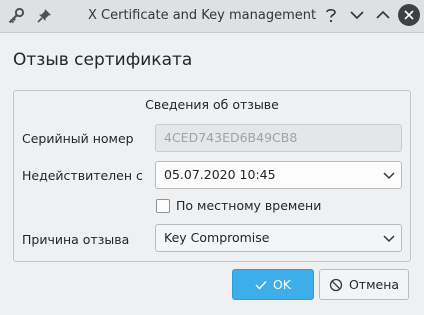 Image resolution: width=424 pixels, height=315 pixels. Describe the element at coordinates (163, 205) in the screenshot. I see `local-time-checkbox` at that location.